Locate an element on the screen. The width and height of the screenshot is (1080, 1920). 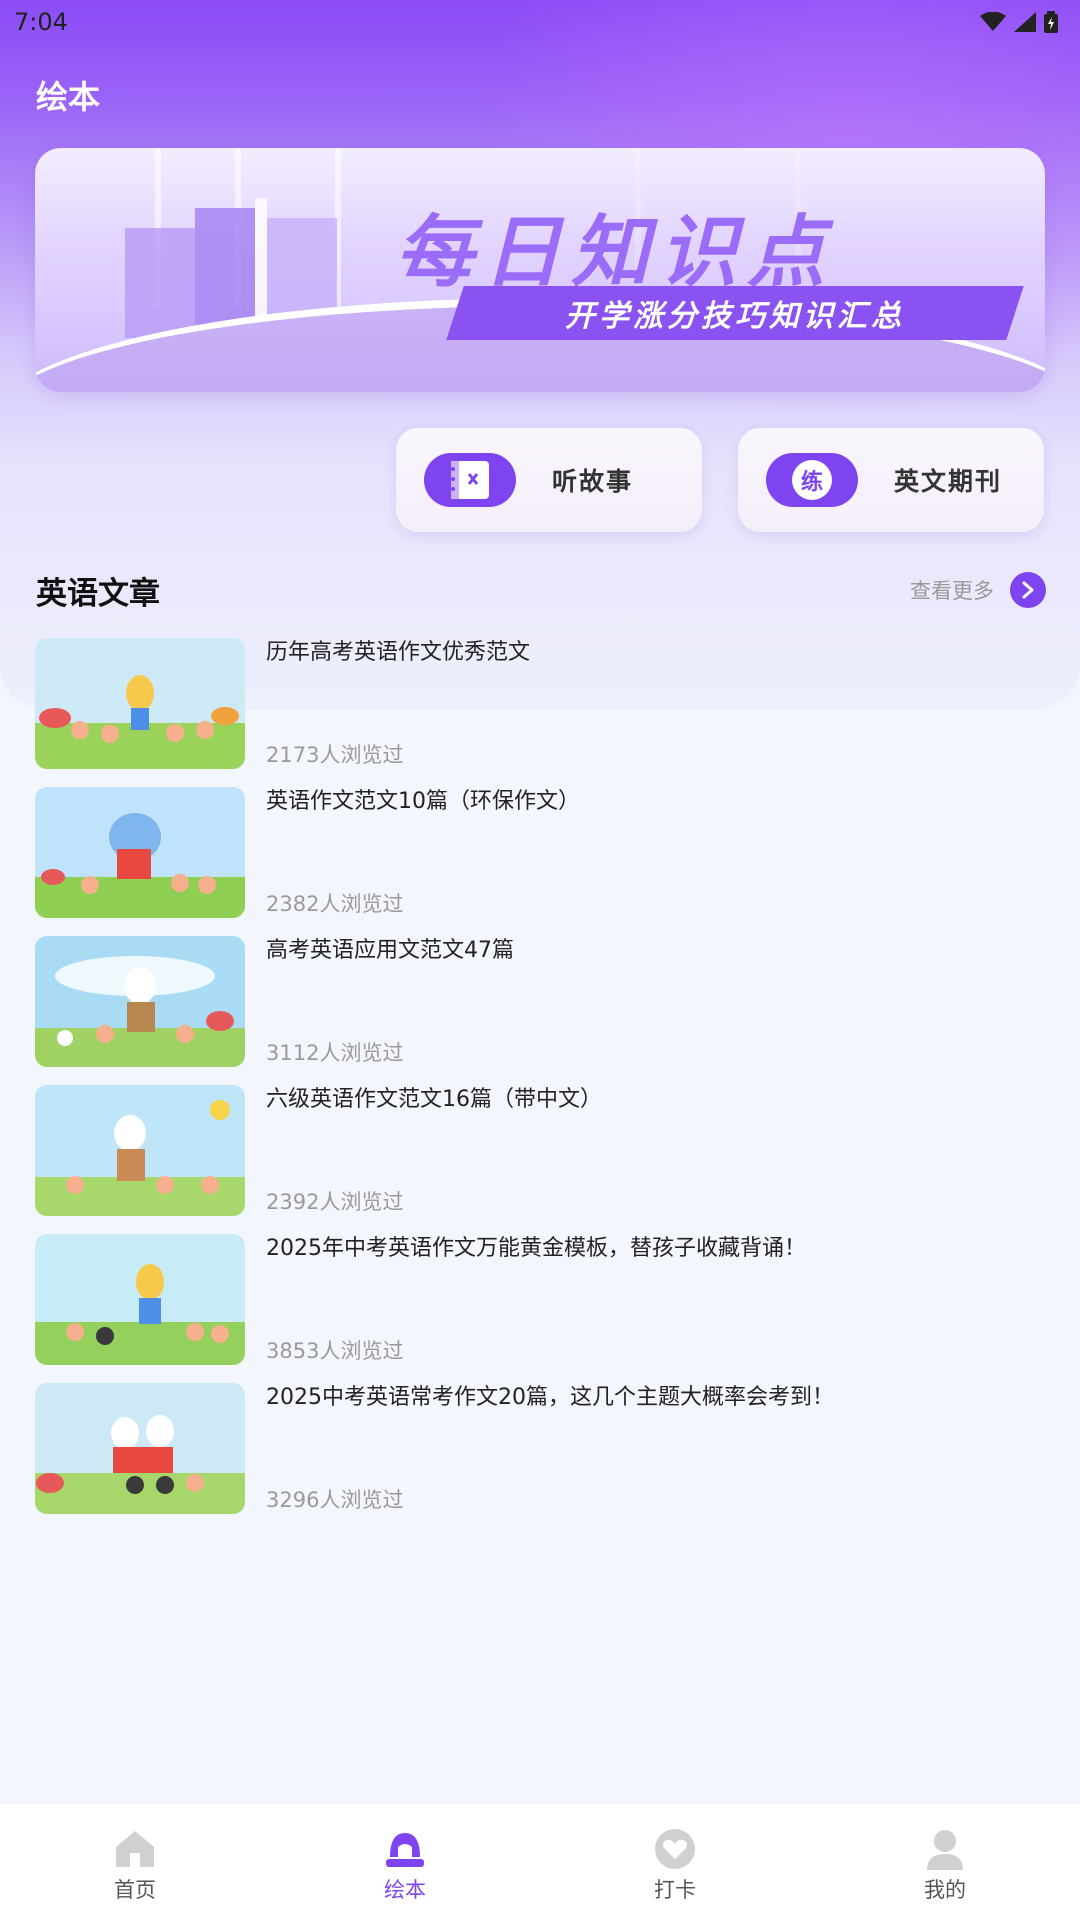
article-views: 3296人浏览过 is located at coordinates (335, 1500).